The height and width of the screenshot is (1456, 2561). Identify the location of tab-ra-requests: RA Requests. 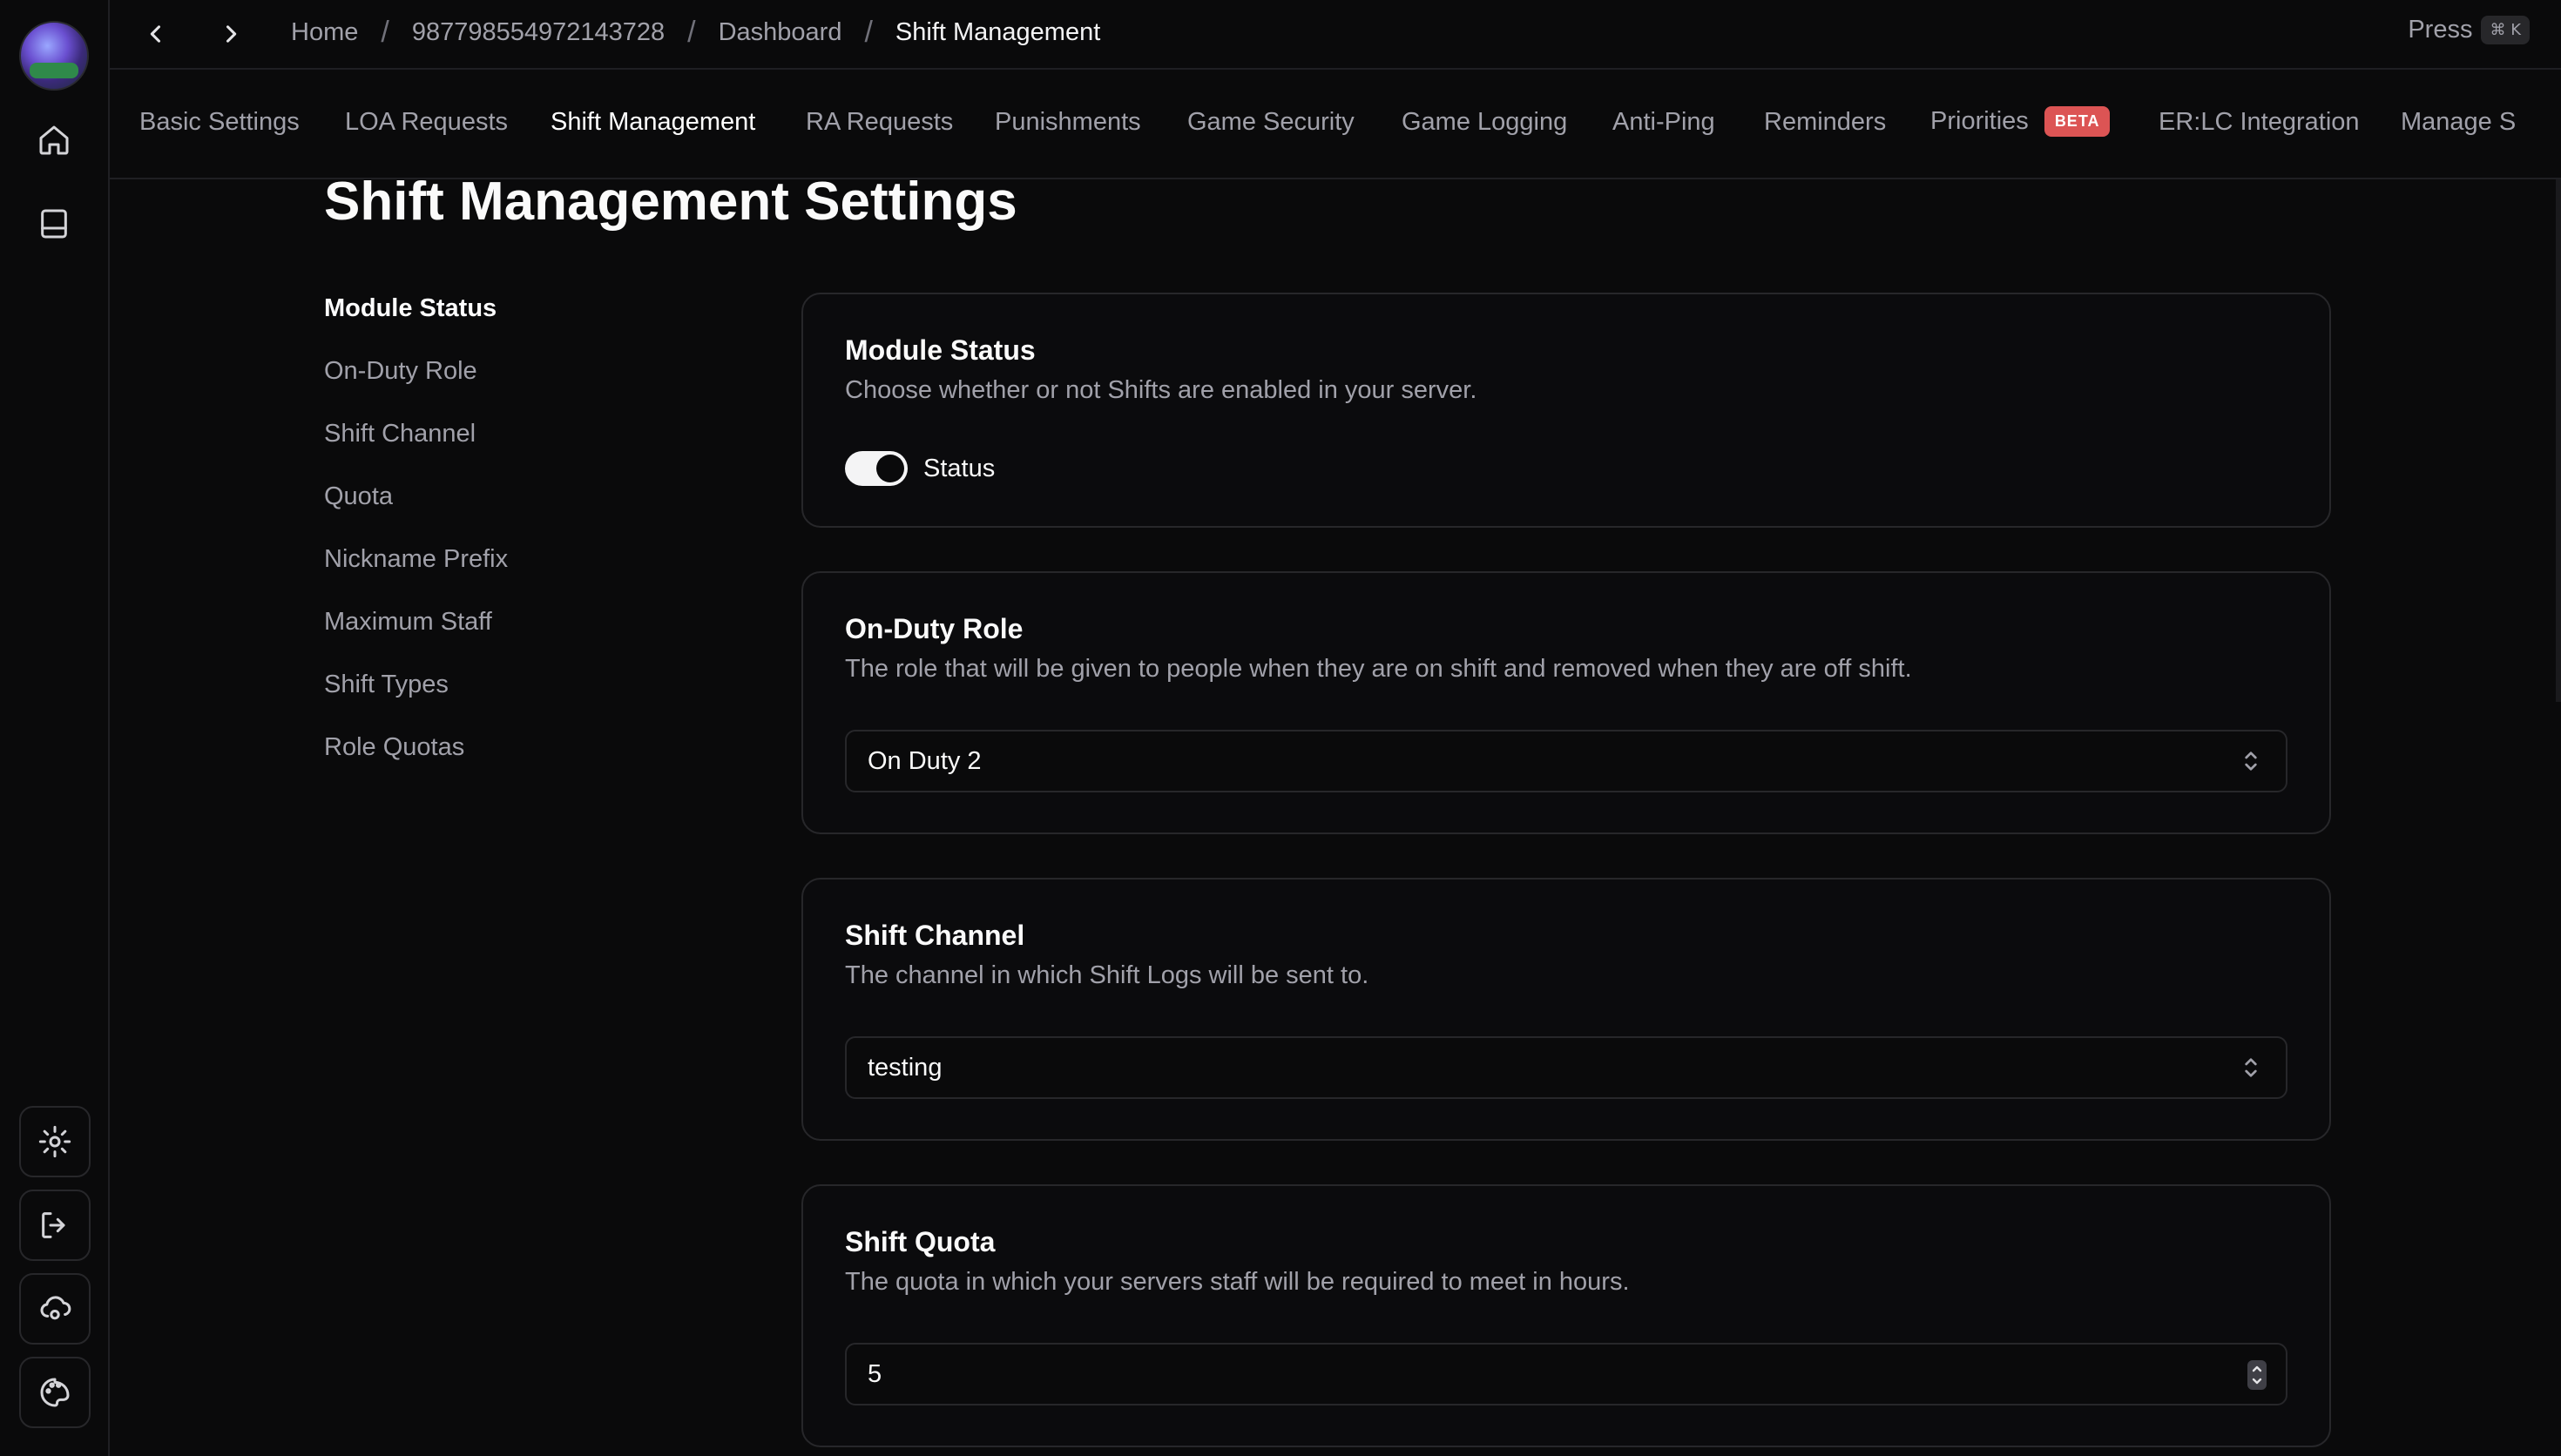
(879, 122).